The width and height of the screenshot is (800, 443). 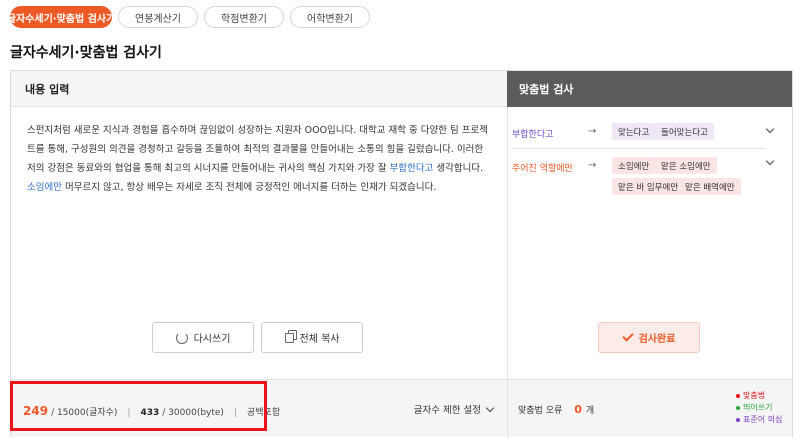 What do you see at coordinates (686, 165) in the screenshot?
I see `suggestion-option: 맡은 소임에만` at bounding box center [686, 165].